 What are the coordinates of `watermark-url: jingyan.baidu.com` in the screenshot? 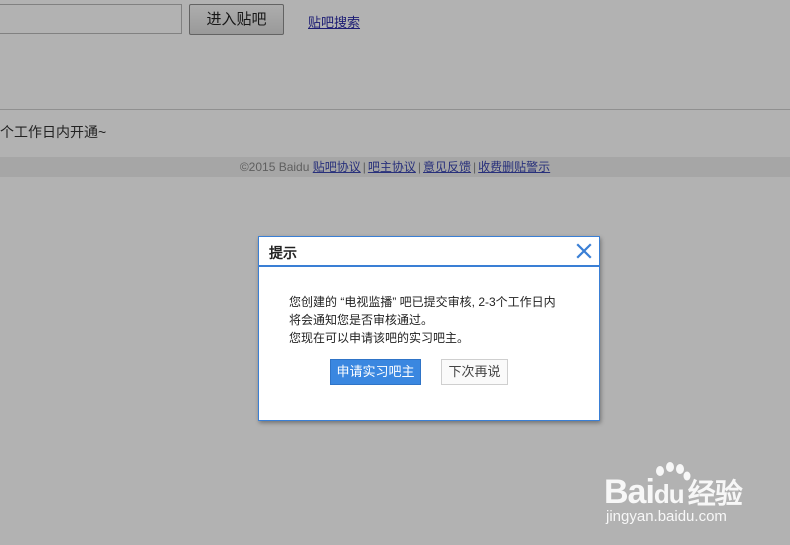 It's located at (666, 516).